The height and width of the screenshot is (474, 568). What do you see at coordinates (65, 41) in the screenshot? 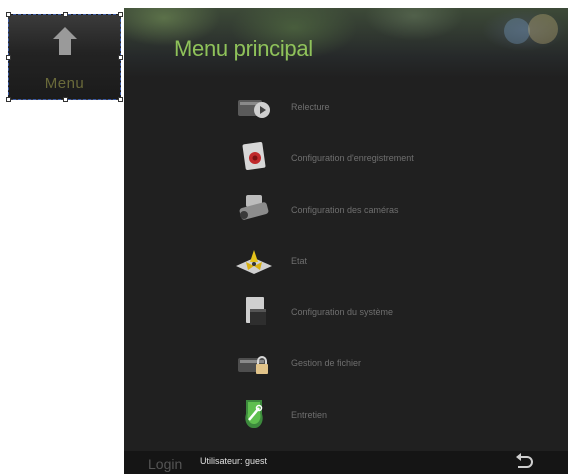
I see `home-icon` at bounding box center [65, 41].